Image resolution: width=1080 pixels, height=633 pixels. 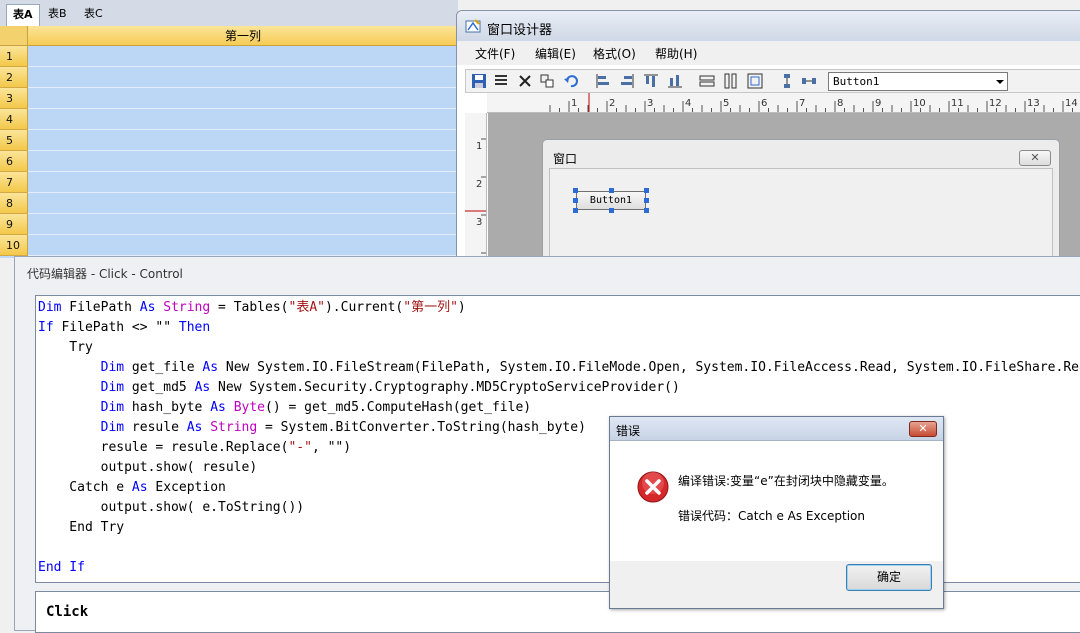 I want to click on error-icon, so click(x=653, y=487).